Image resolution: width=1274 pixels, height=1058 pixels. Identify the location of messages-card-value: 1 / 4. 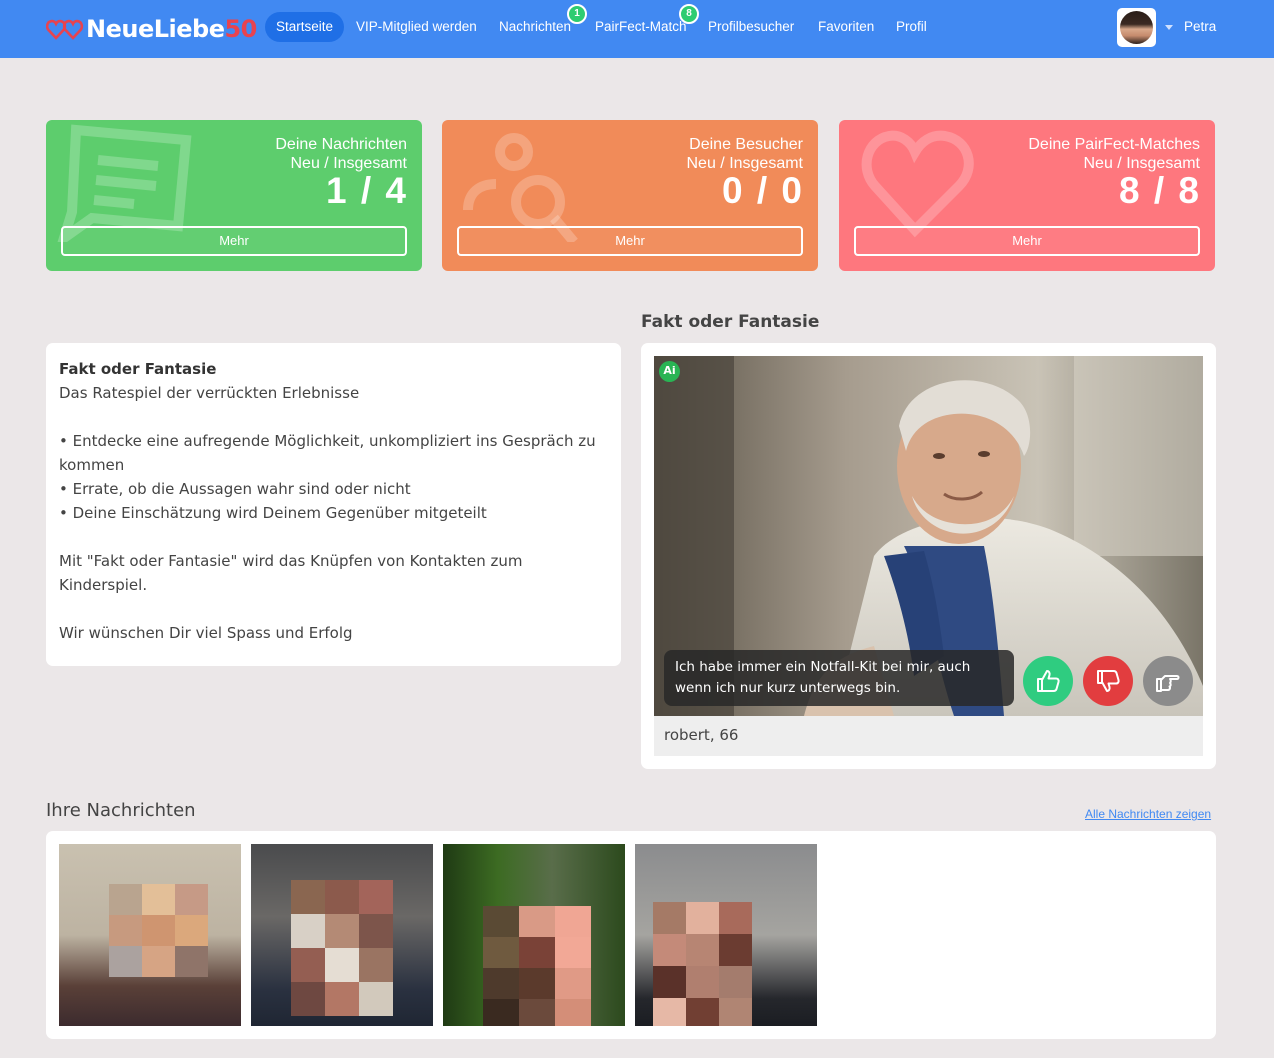
(367, 190).